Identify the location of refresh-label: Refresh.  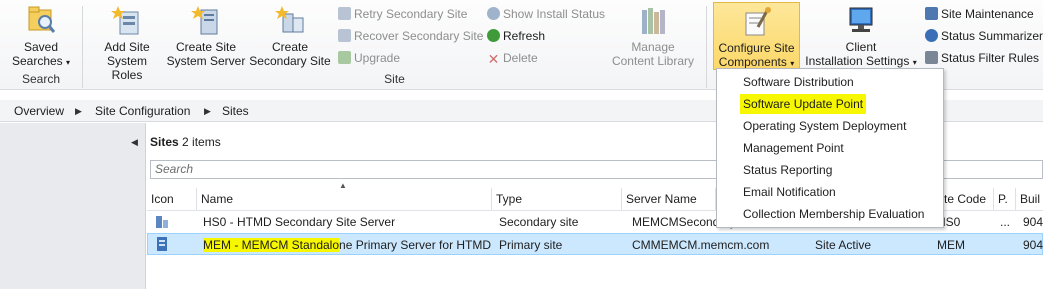
(524, 36).